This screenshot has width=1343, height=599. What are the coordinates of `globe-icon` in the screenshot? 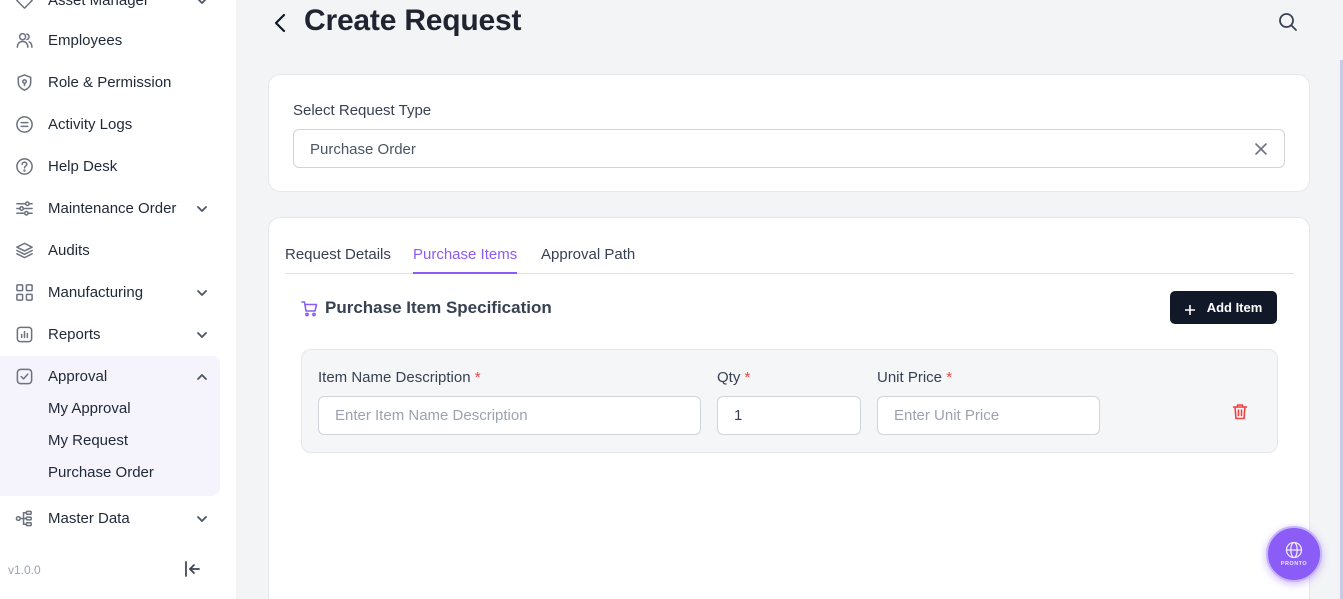 It's located at (1294, 550).